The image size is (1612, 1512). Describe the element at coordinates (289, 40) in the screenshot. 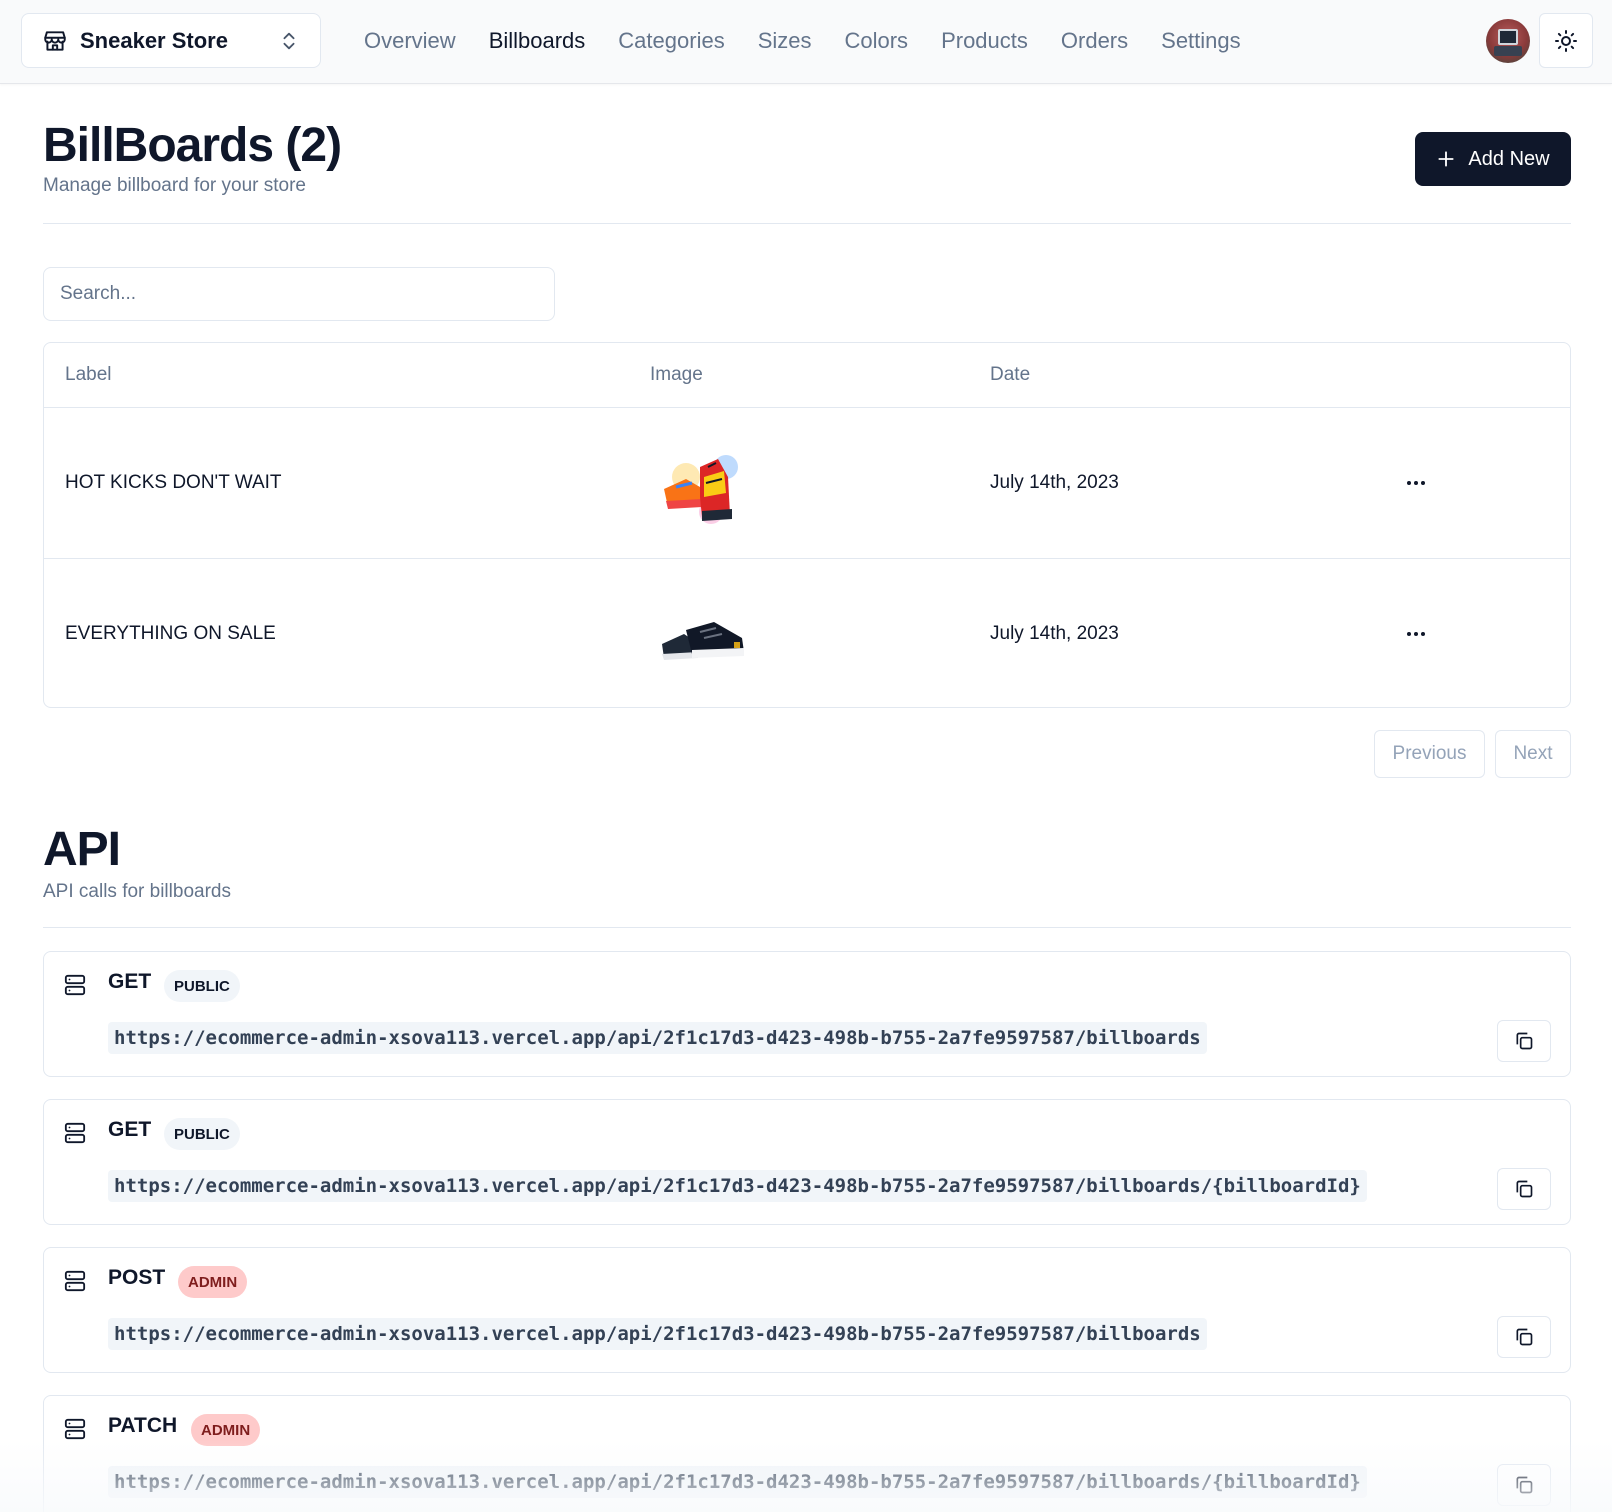

I see `chevrons-up-down-icon` at that location.